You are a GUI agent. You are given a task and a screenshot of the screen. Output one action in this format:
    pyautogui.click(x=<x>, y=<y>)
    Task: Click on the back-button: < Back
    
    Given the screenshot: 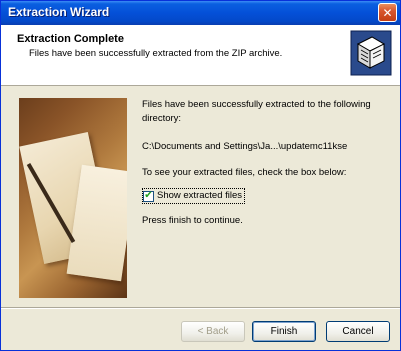 What is the action you would take?
    pyautogui.click(x=213, y=331)
    